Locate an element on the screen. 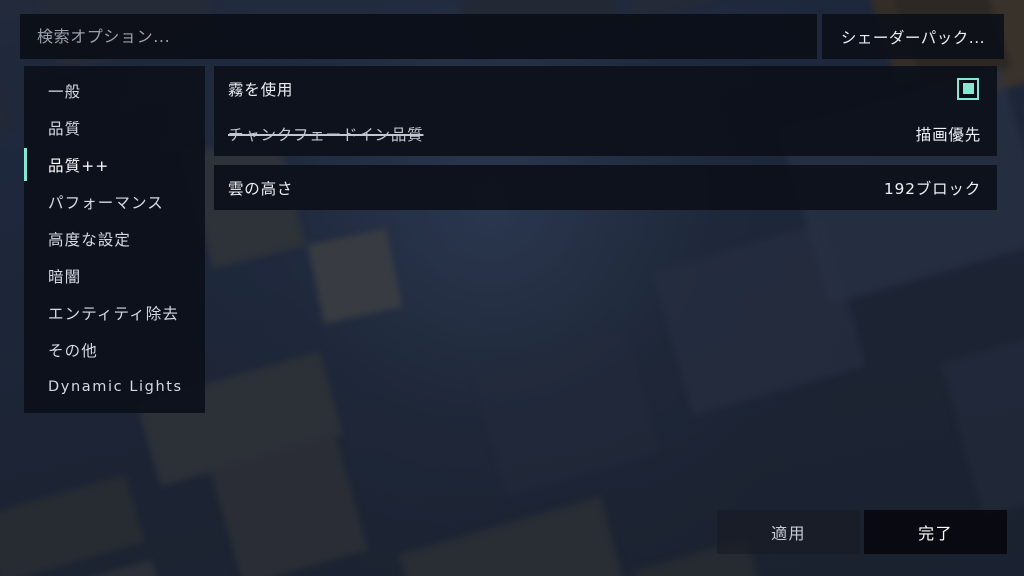 This screenshot has height=576, width=1024. sidebar-item-8: Dynamic Lights is located at coordinates (114, 386).